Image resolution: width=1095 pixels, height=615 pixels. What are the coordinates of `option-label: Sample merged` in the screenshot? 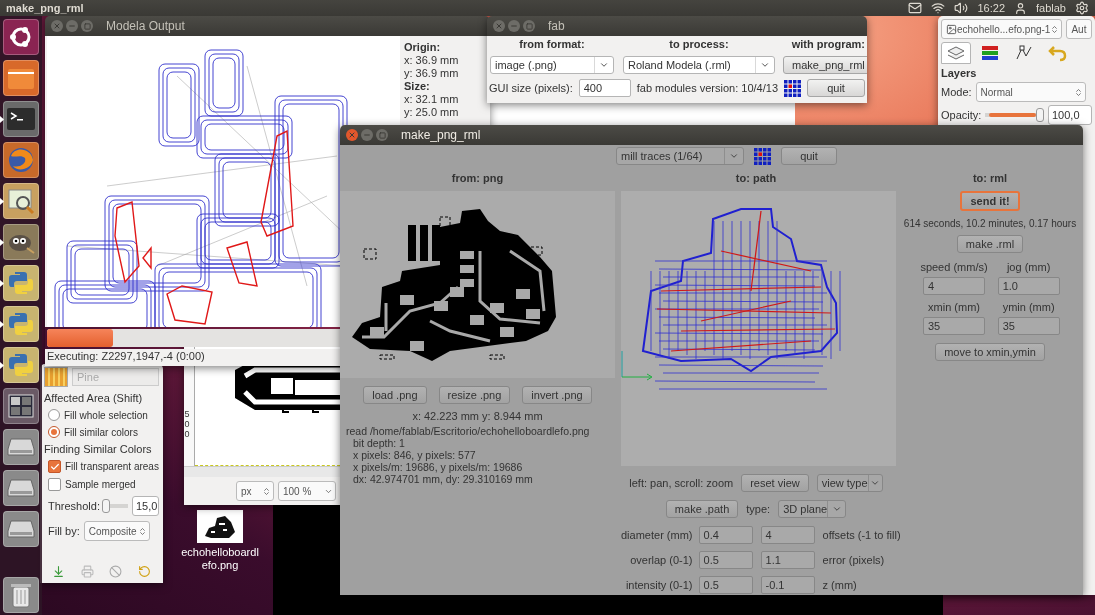 It's located at (100, 484).